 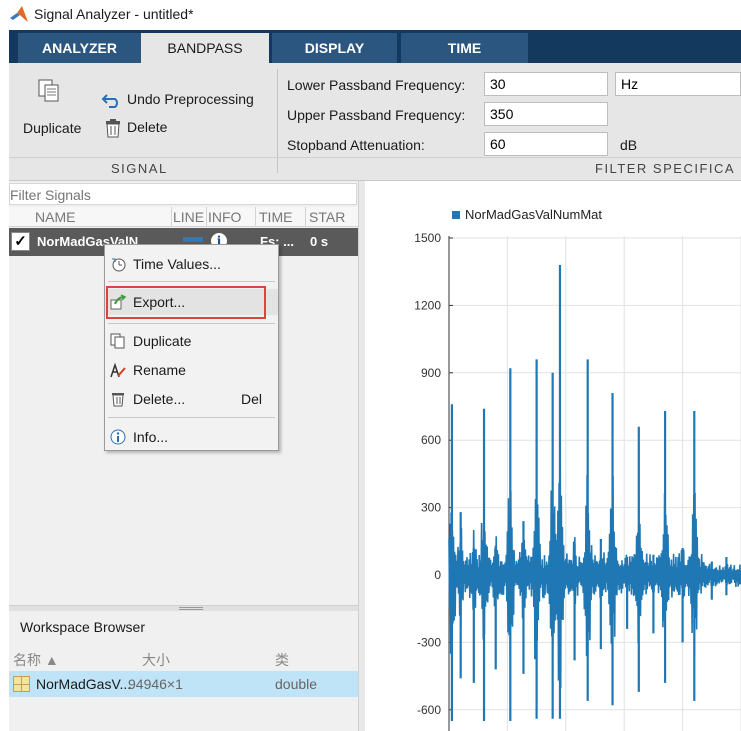 I want to click on workspace-browser-title: Workspace Browser, so click(x=83, y=627).